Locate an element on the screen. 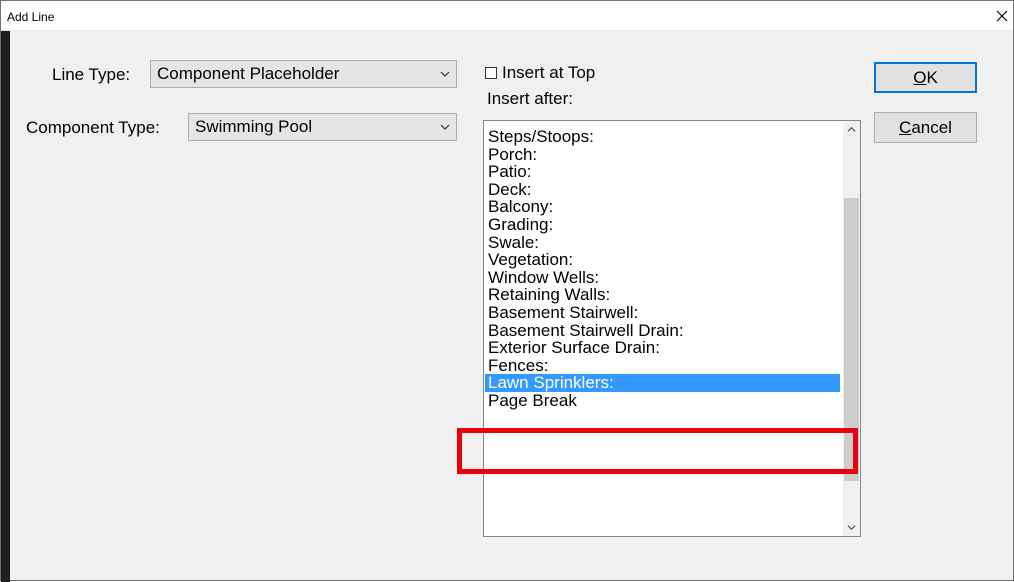  close-icon is located at coordinates (1002, 16).